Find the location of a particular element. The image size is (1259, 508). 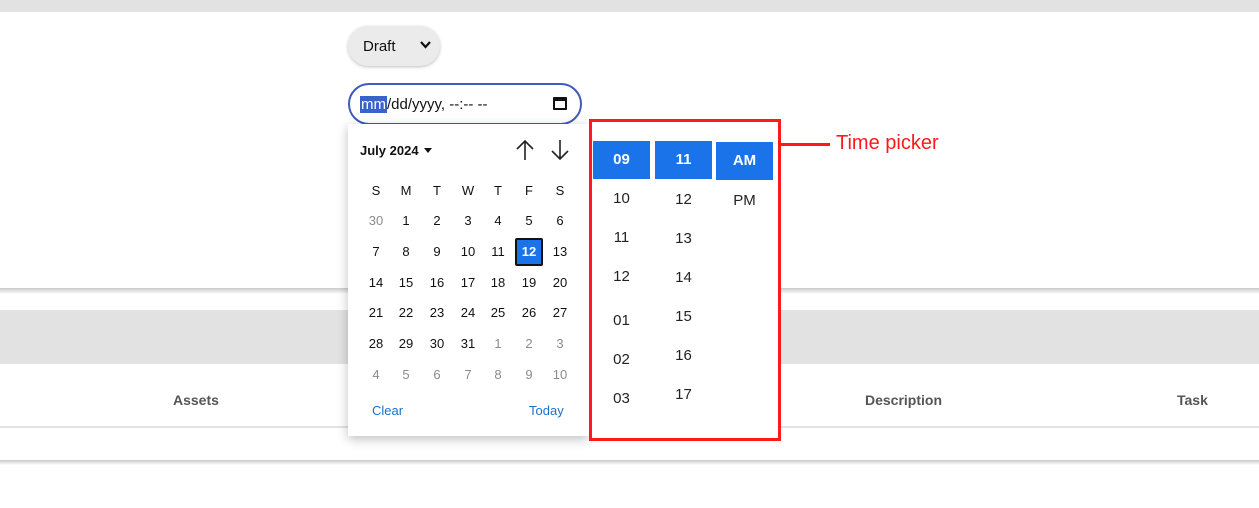

calendar-day: 18 is located at coordinates (498, 283).